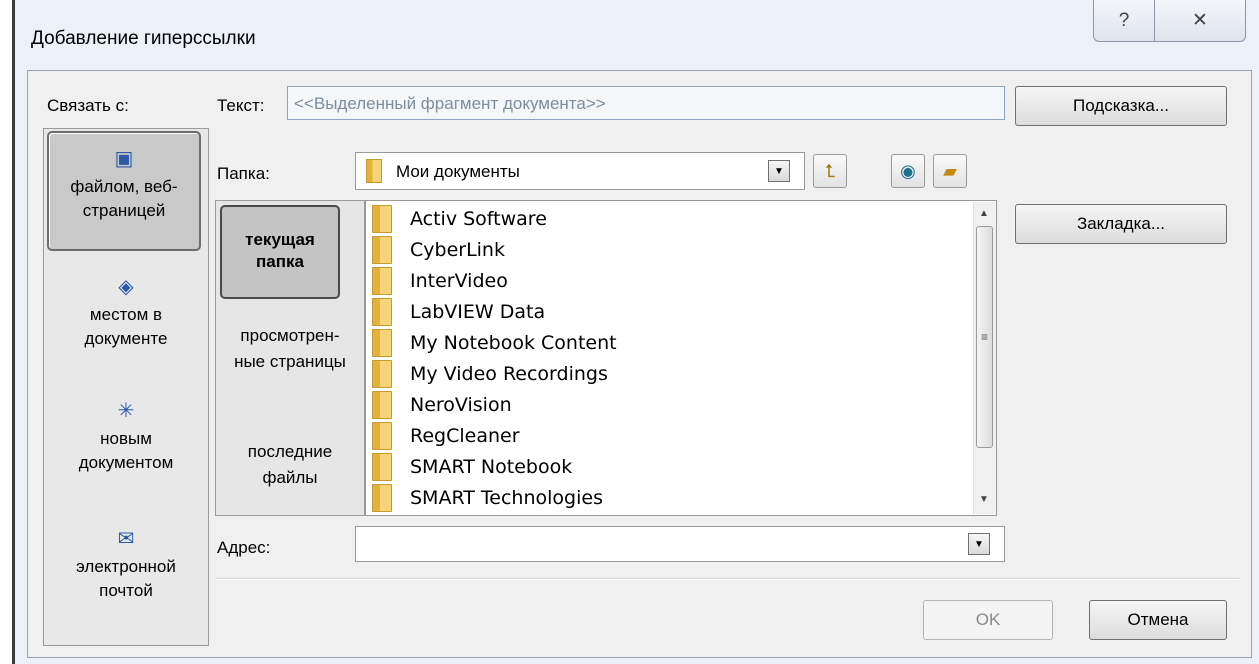  What do you see at coordinates (646, 103) in the screenshot?
I see `text-input: <<Выделенный фрагмент документа>>` at bounding box center [646, 103].